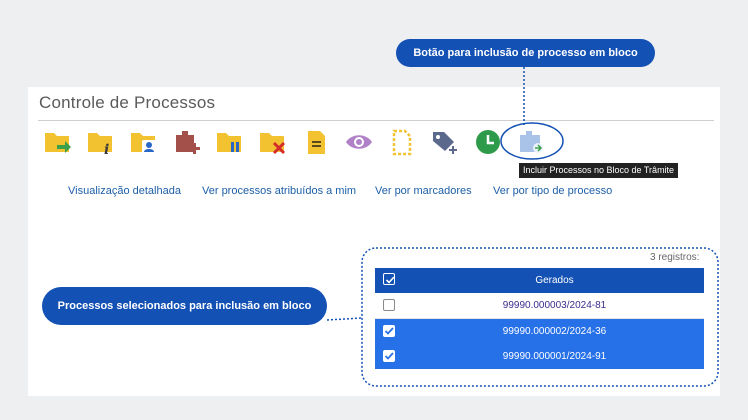 The image size is (748, 420). What do you see at coordinates (58, 142) in the screenshot?
I see `send-folder-icon` at bounding box center [58, 142].